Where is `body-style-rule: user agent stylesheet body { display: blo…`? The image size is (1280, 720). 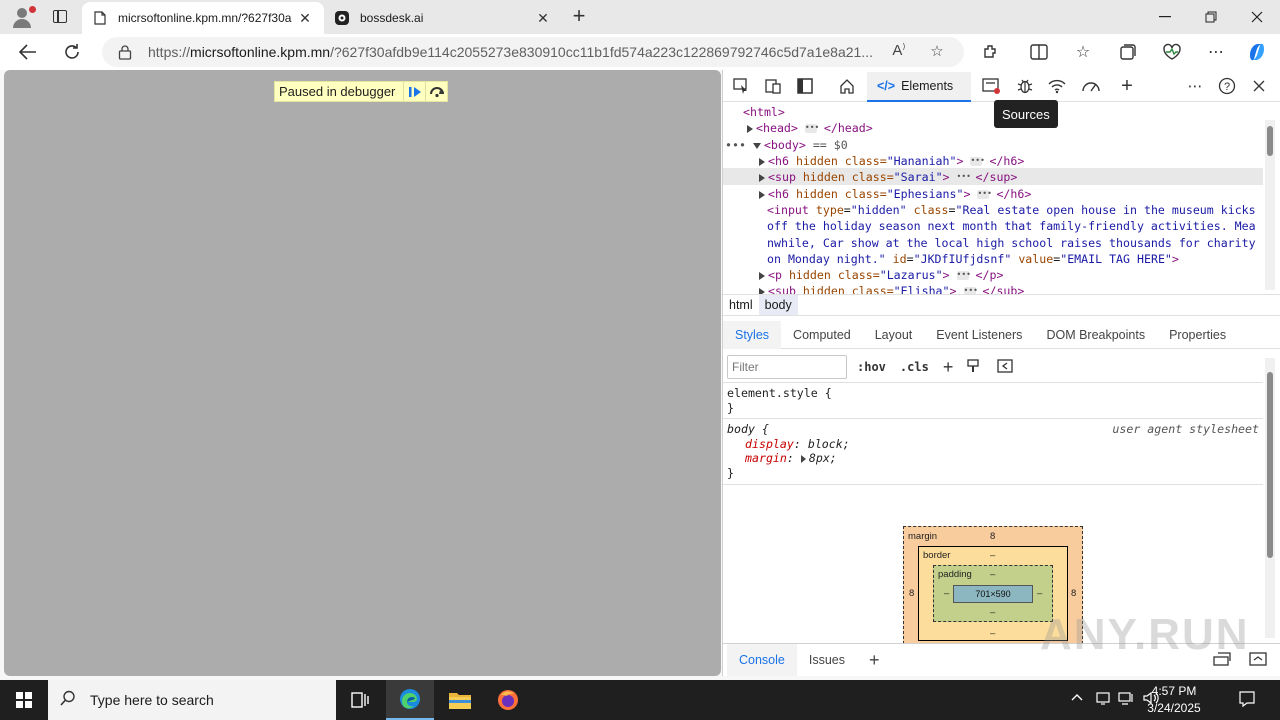 body-style-rule: user agent stylesheet body { display: blo… is located at coordinates (993, 450).